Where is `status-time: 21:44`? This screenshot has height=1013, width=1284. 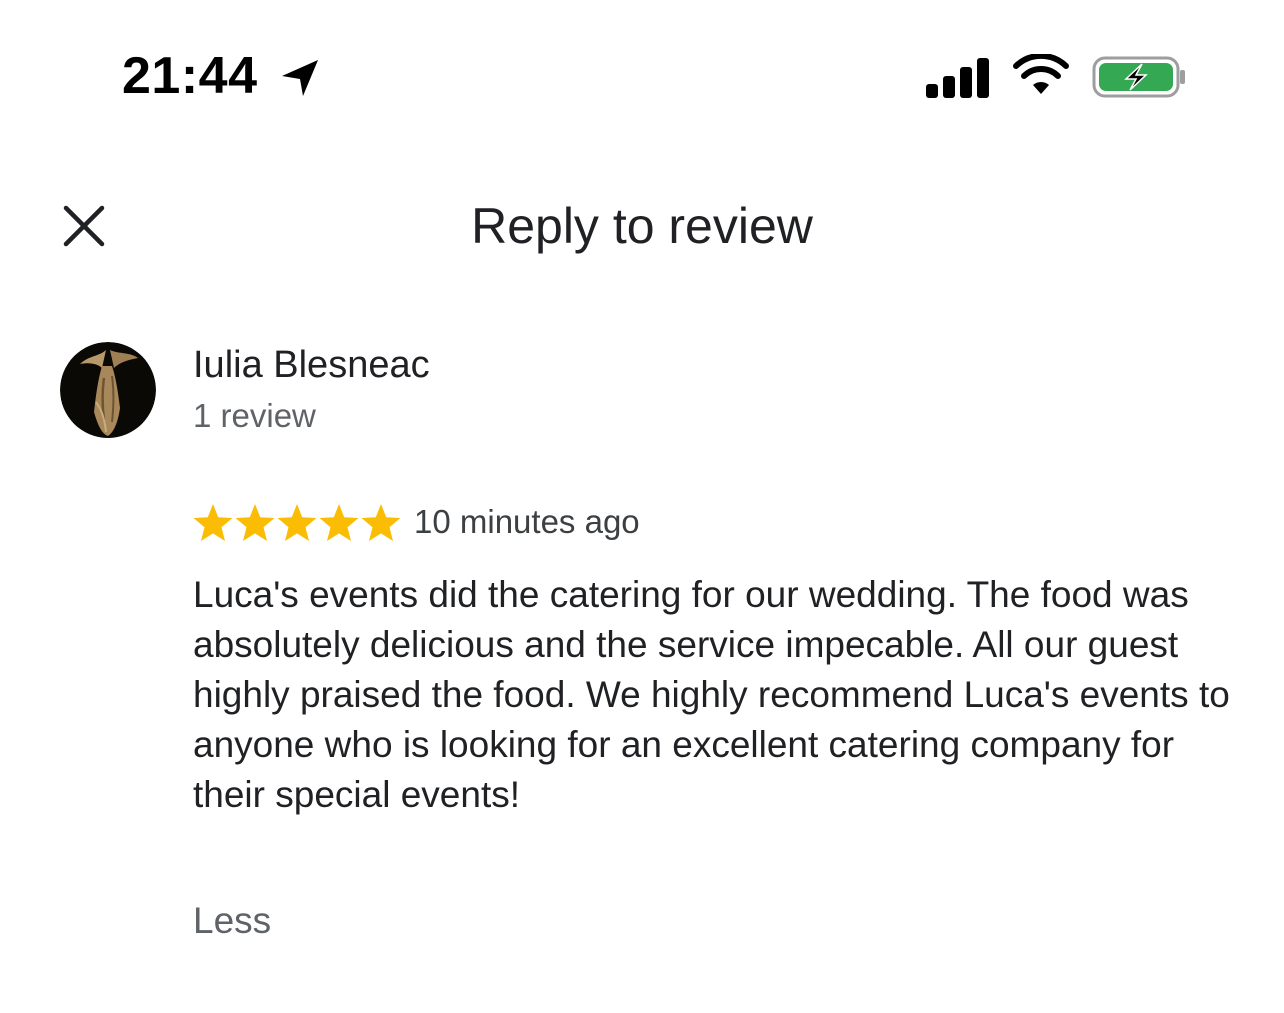 status-time: 21:44 is located at coordinates (190, 76).